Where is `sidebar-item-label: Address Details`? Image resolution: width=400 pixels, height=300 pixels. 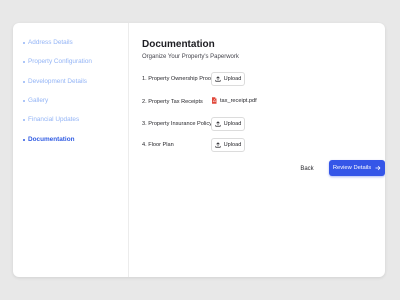 sidebar-item-label: Address Details is located at coordinates (50, 42).